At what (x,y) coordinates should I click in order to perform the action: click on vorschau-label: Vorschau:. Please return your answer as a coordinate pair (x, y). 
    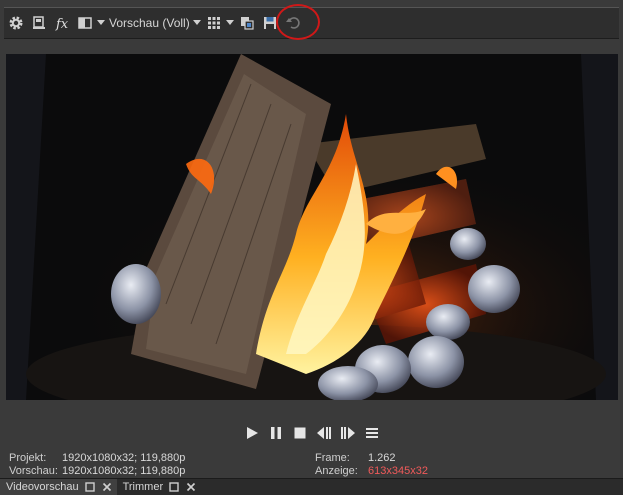
    Looking at the image, I should click on (33, 471).